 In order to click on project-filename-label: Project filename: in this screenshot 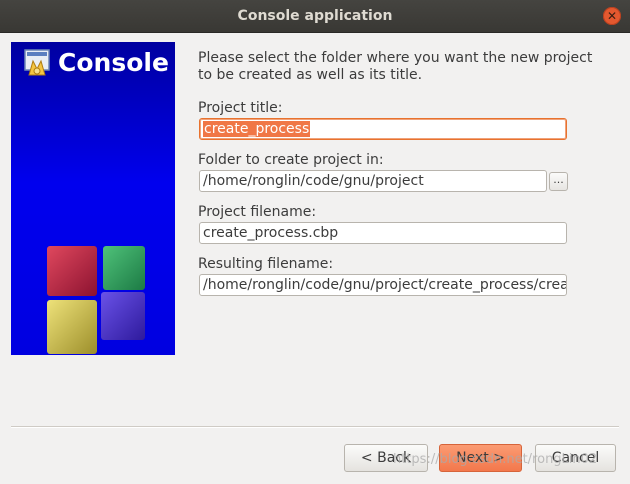, I will do `click(257, 212)`.